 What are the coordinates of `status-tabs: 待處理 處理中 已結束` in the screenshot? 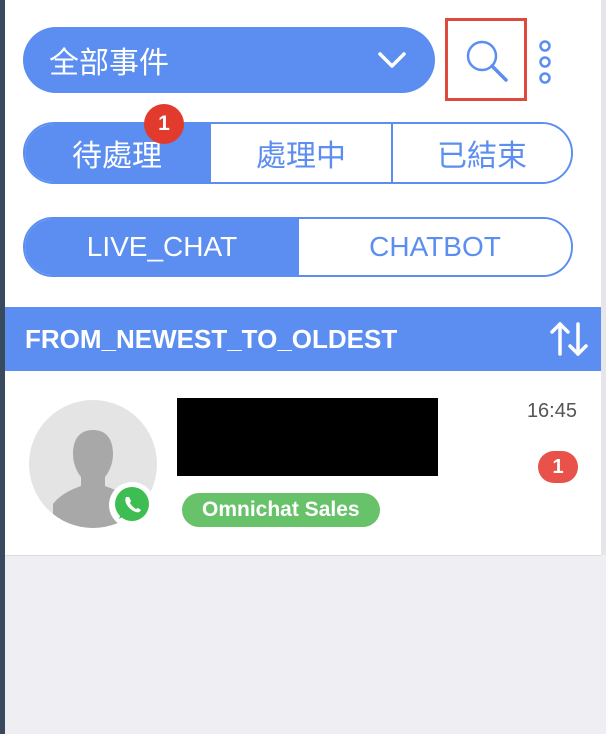 It's located at (298, 153).